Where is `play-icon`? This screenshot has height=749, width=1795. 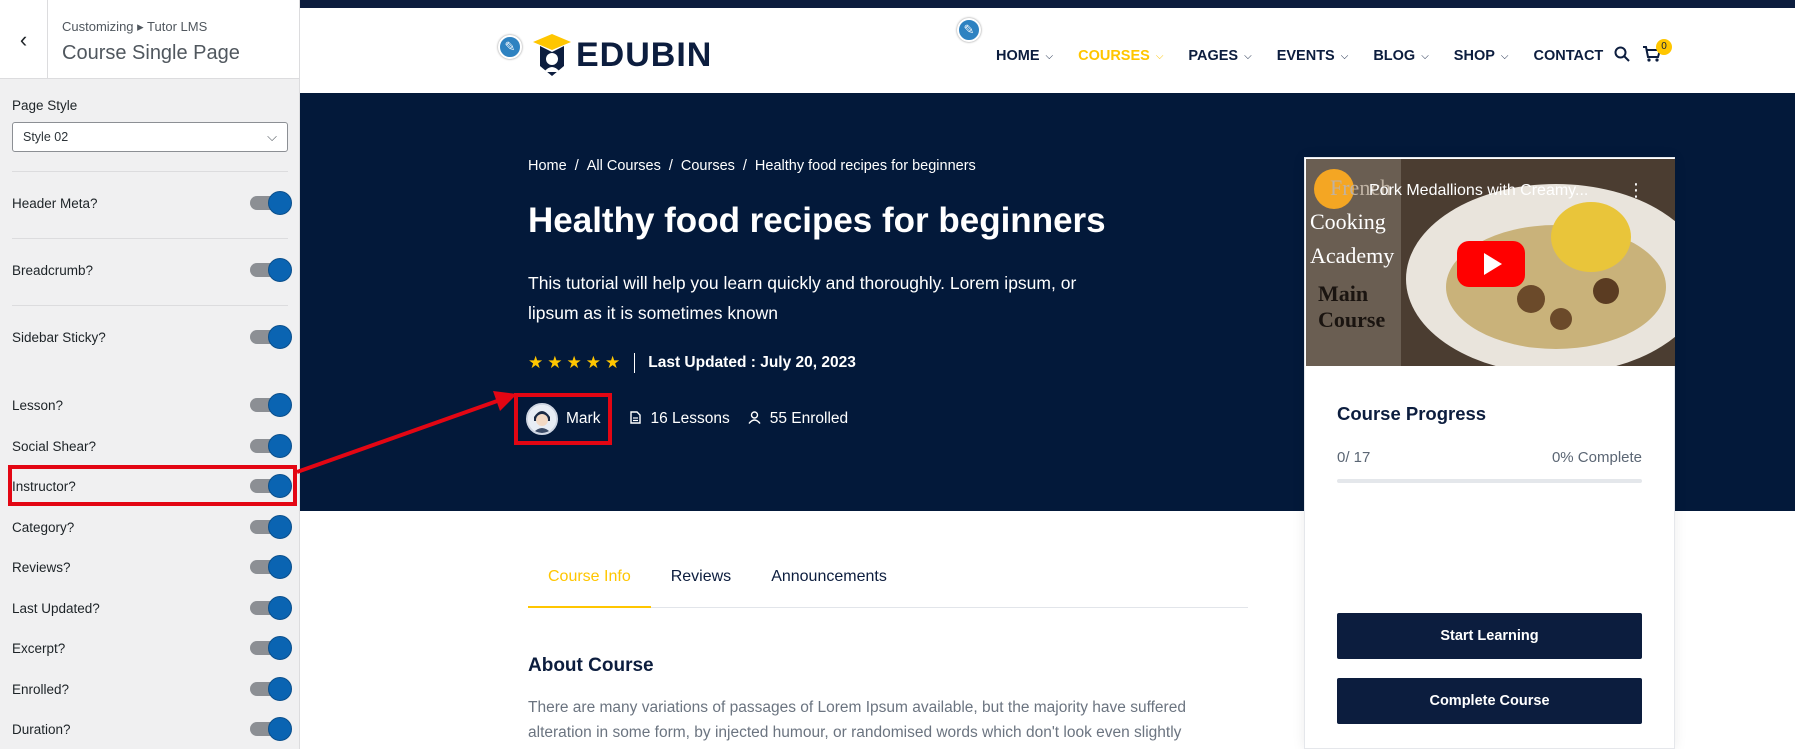 play-icon is located at coordinates (1493, 264).